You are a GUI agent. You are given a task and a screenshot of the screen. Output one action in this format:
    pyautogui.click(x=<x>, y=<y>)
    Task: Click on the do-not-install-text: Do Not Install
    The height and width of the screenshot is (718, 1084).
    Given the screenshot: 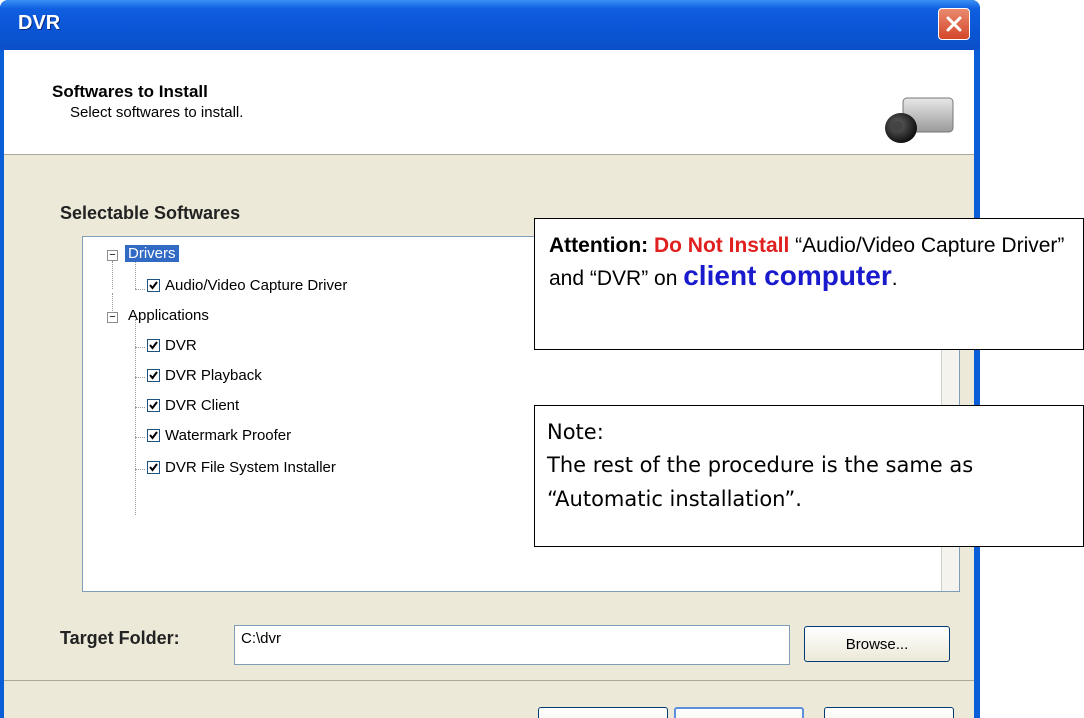 What is the action you would take?
    pyautogui.click(x=721, y=245)
    